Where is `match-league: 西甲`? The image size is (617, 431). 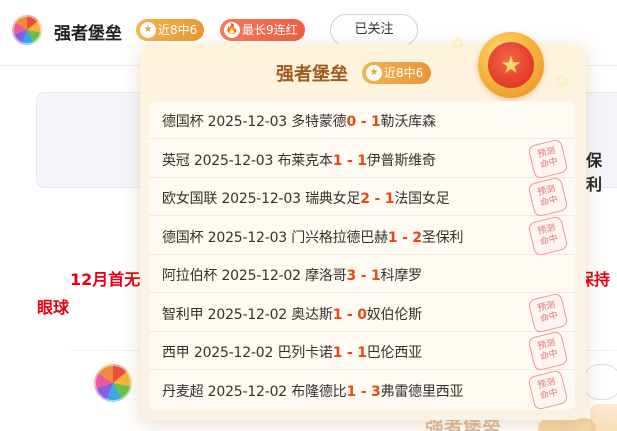
match-league: 西甲 is located at coordinates (178, 353).